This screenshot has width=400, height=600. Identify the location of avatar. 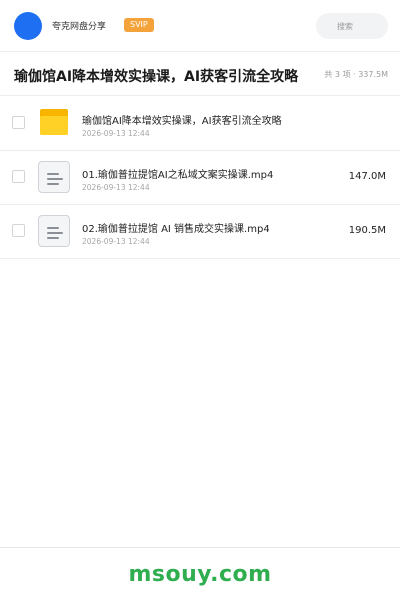
(28, 26).